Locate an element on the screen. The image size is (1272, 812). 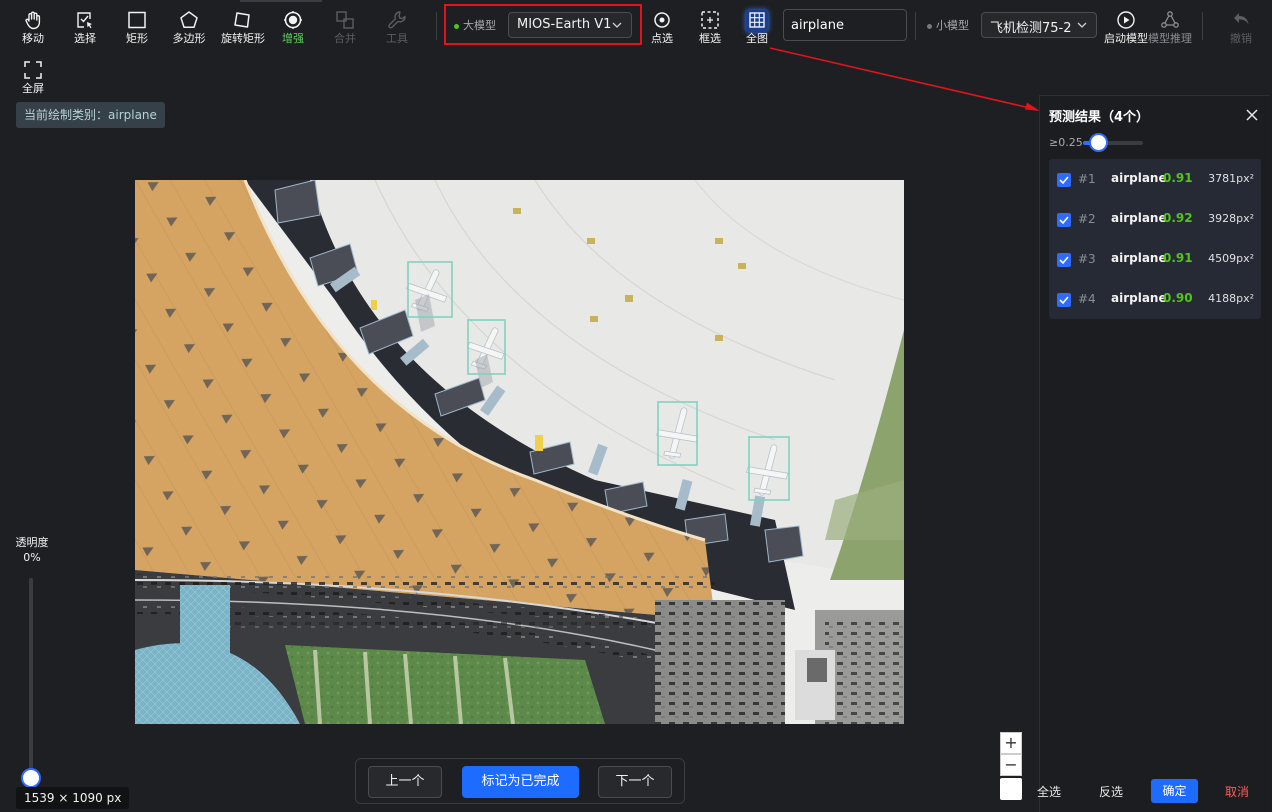
polygon-tool-button: 多边形 is located at coordinates (189, 28).